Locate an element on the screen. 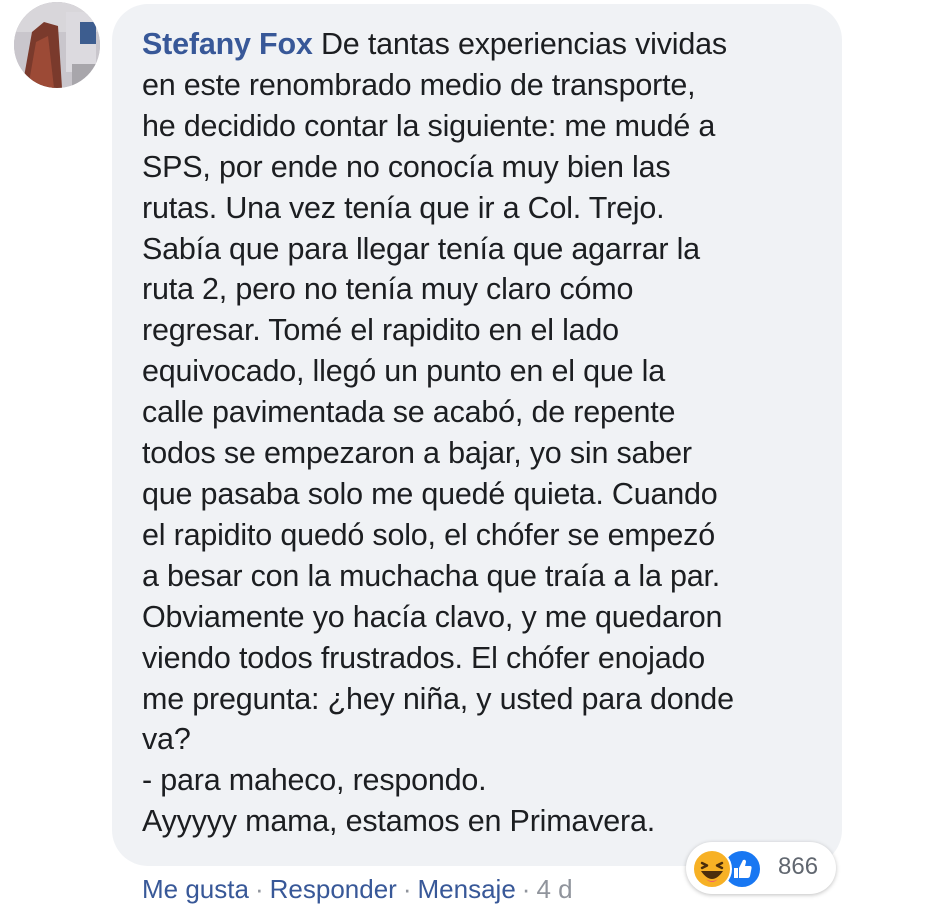 The width and height of the screenshot is (932, 918). timestamp-link: 4 d is located at coordinates (554, 889).